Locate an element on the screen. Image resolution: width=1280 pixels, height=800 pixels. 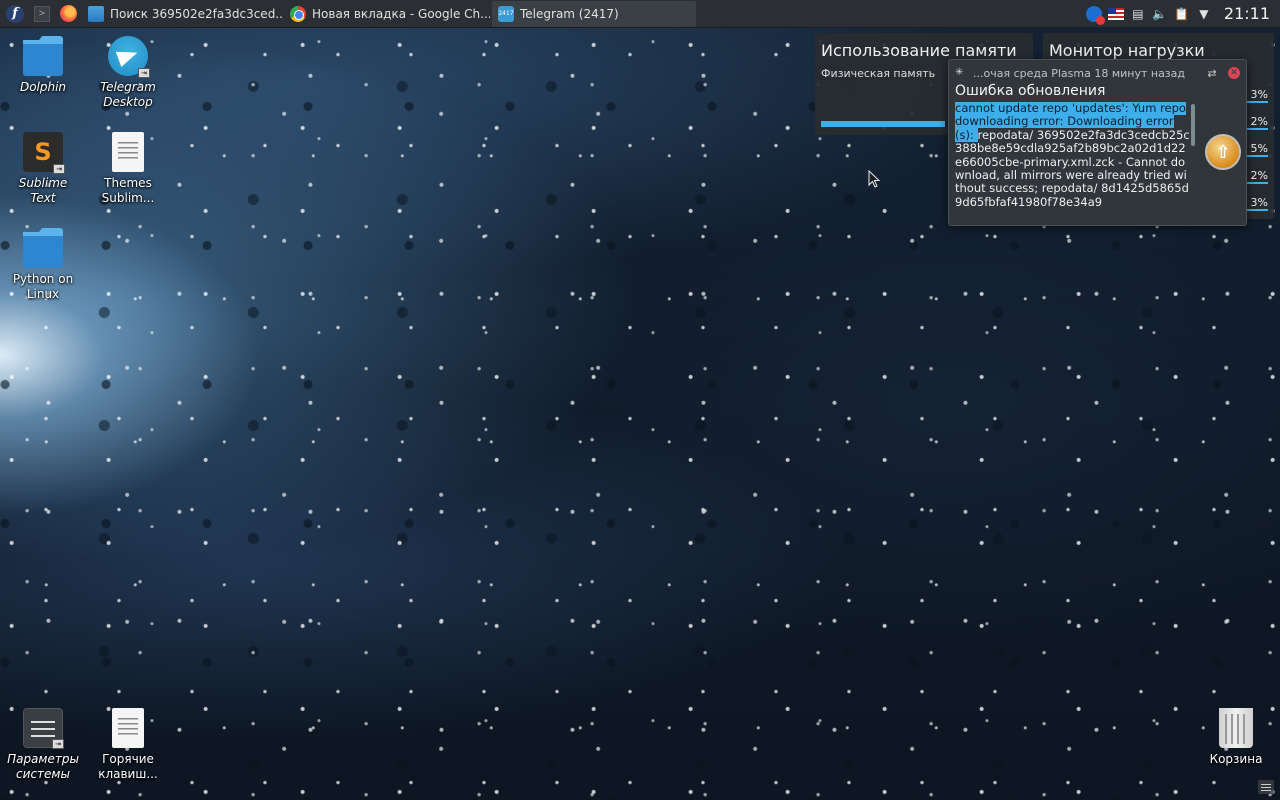
configure-icon: ⇄ is located at coordinates (1212, 73).